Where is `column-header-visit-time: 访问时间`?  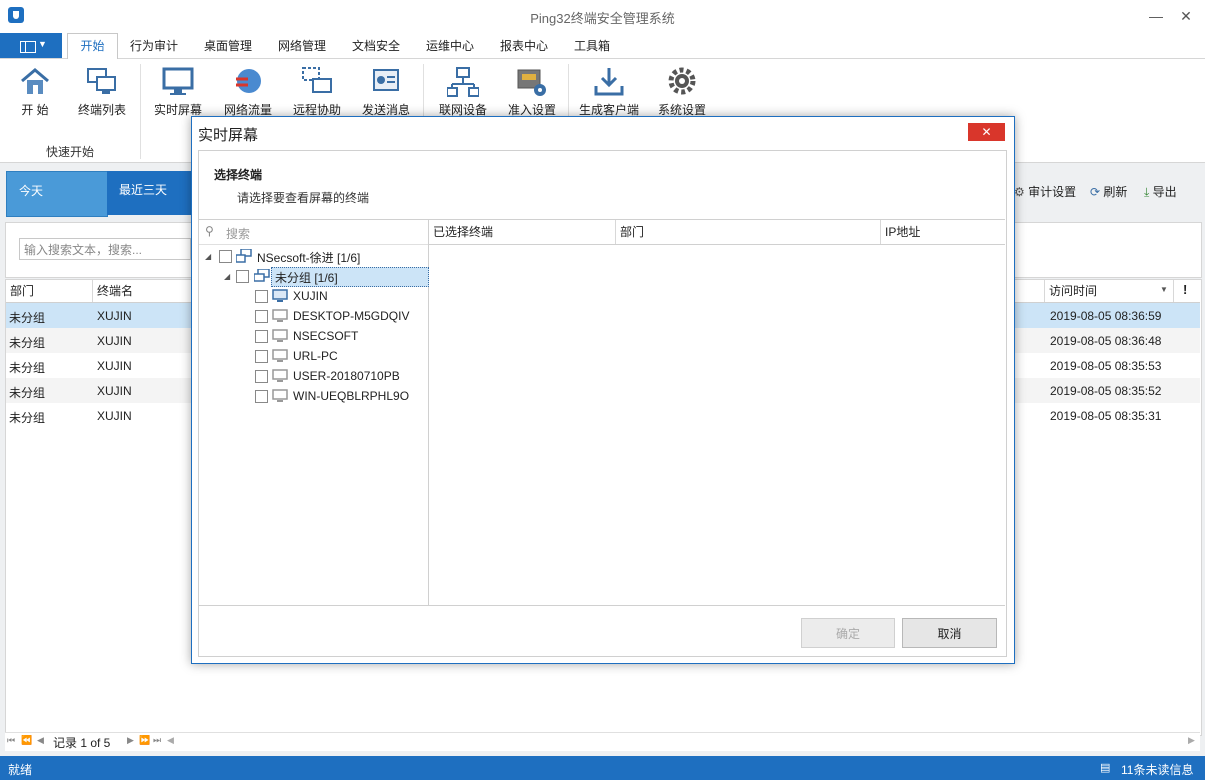
column-header-visit-time: 访问时间 is located at coordinates (1109, 291).